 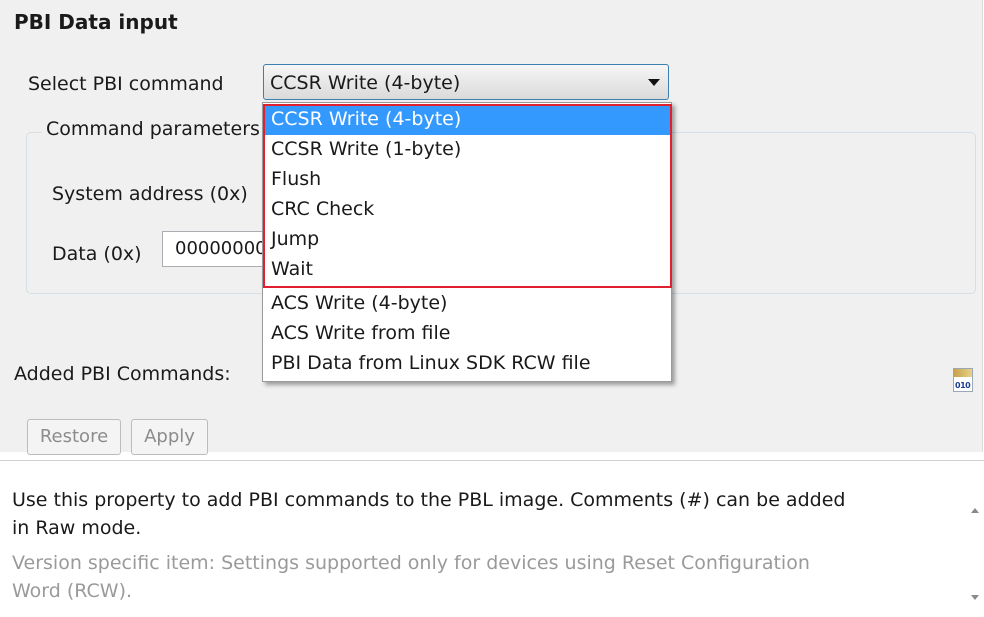 What do you see at coordinates (975, 510) in the screenshot?
I see `scroll-up-icon` at bounding box center [975, 510].